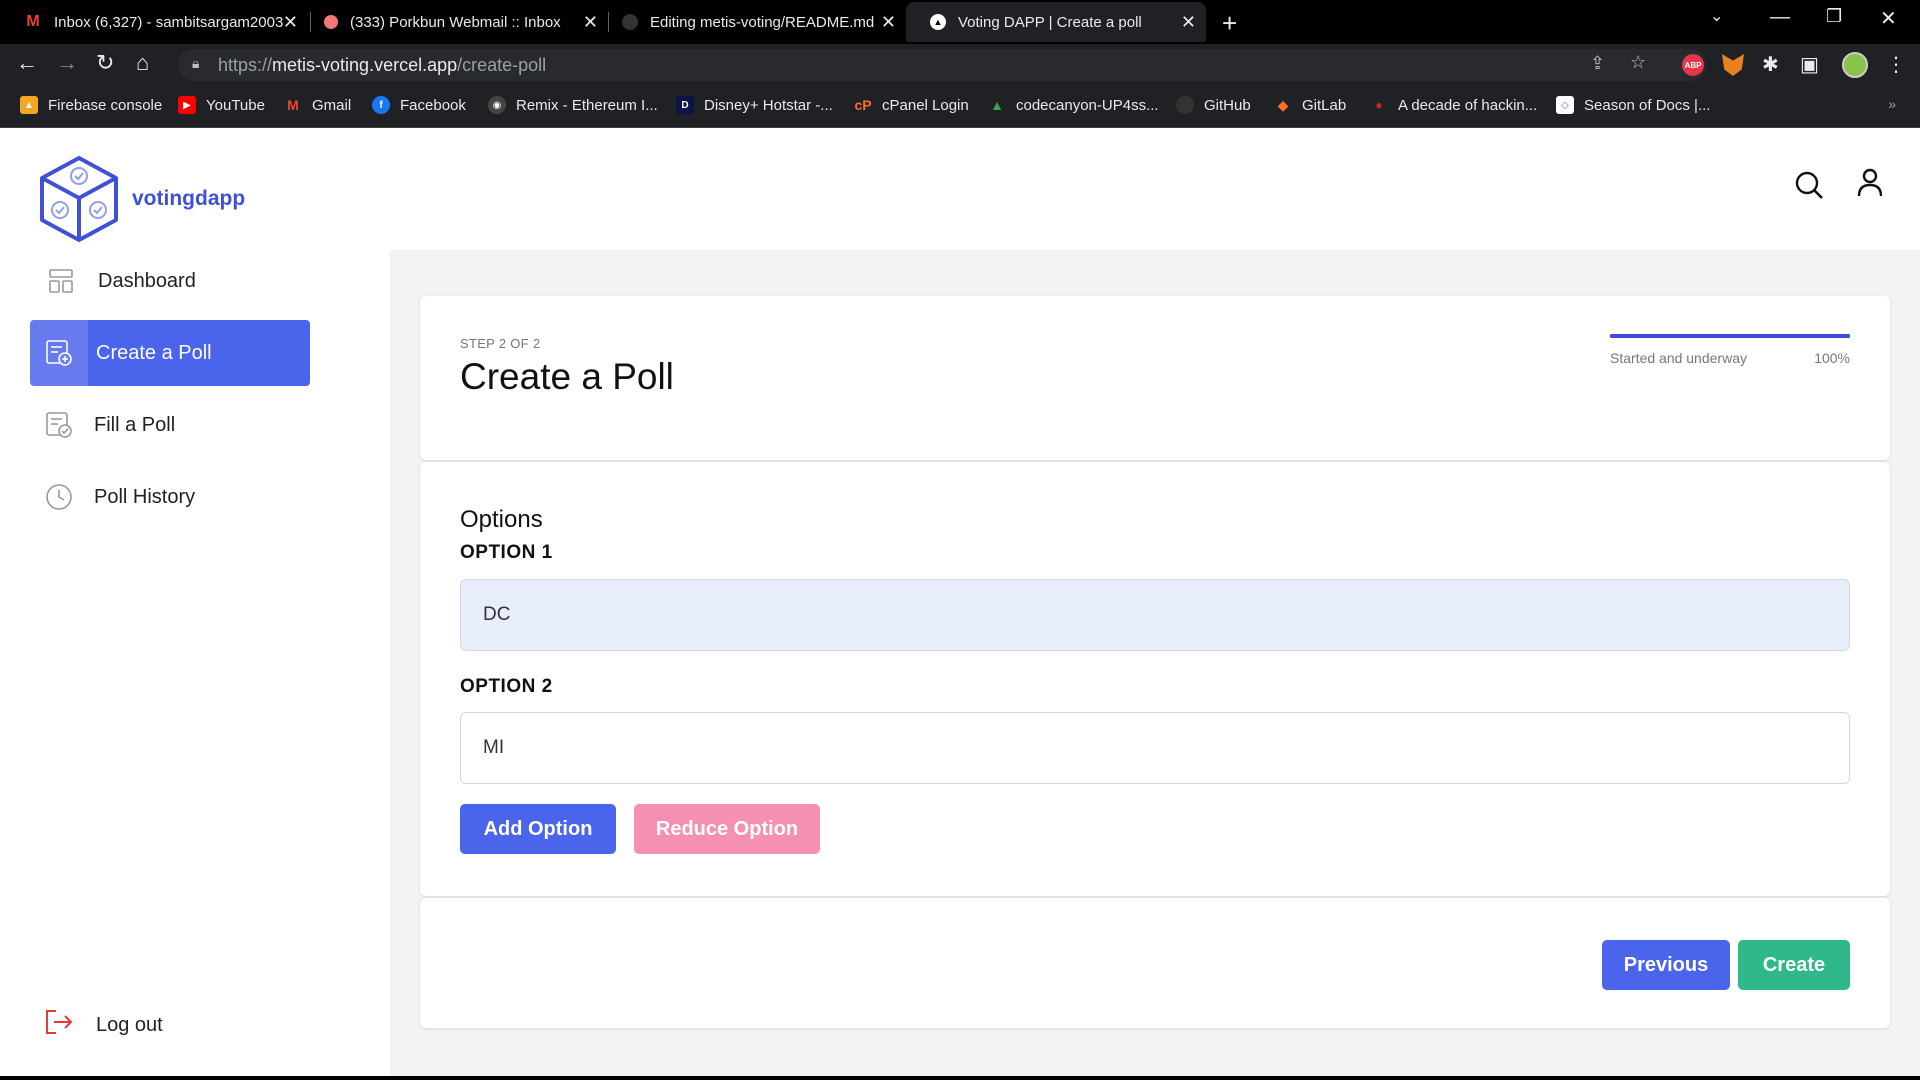 The width and height of the screenshot is (1920, 1080). Describe the element at coordinates (317, 105) in the screenshot. I see `bookmark-item: M Gmail` at that location.